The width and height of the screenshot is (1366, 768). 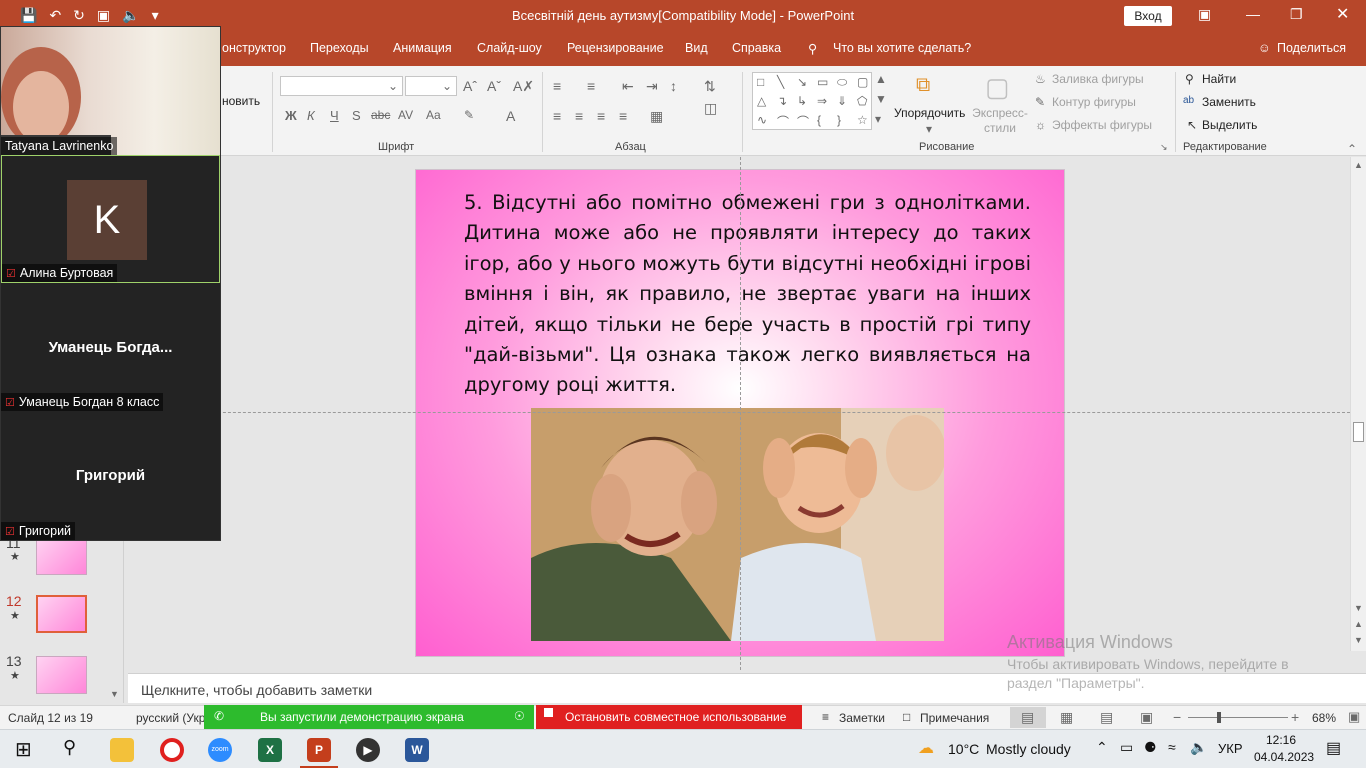 What do you see at coordinates (1253, 14) in the screenshot?
I see `minimize-icon: —` at bounding box center [1253, 14].